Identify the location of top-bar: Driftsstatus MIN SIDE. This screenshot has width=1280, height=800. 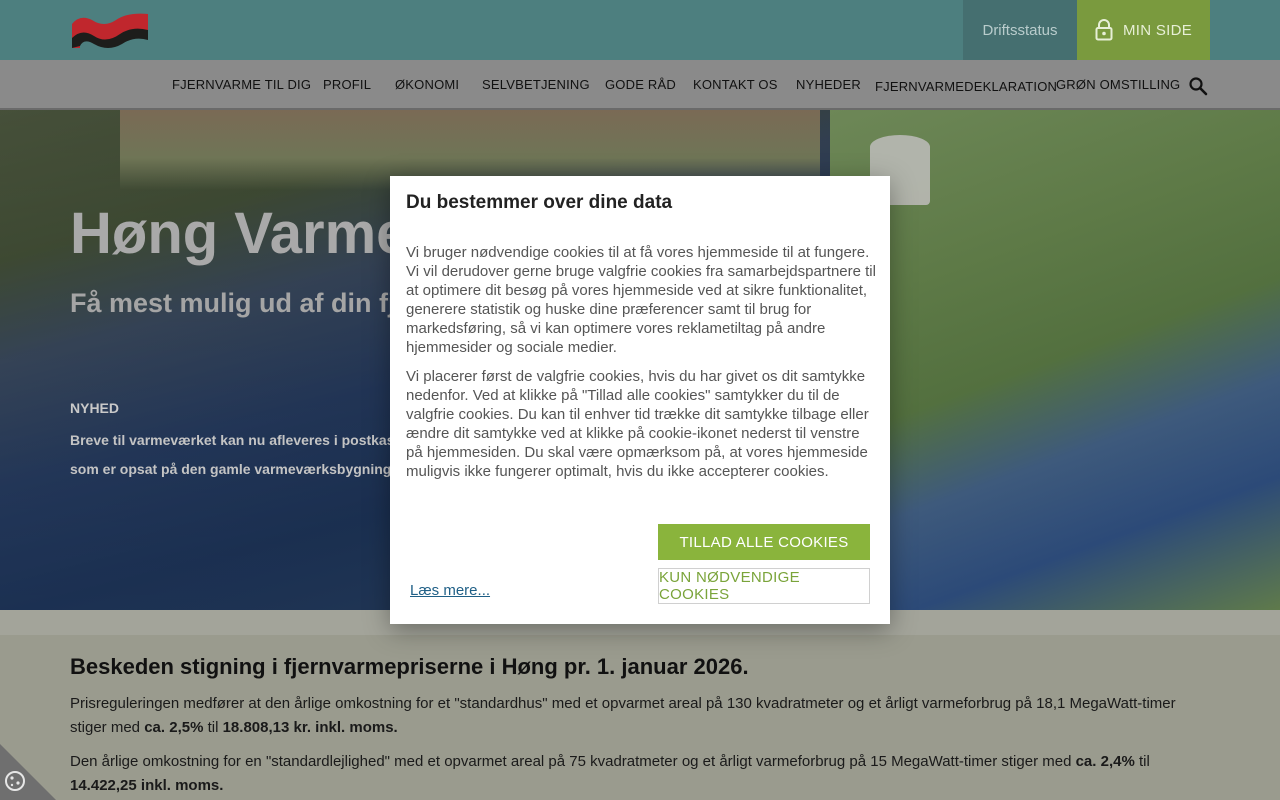
(640, 30).